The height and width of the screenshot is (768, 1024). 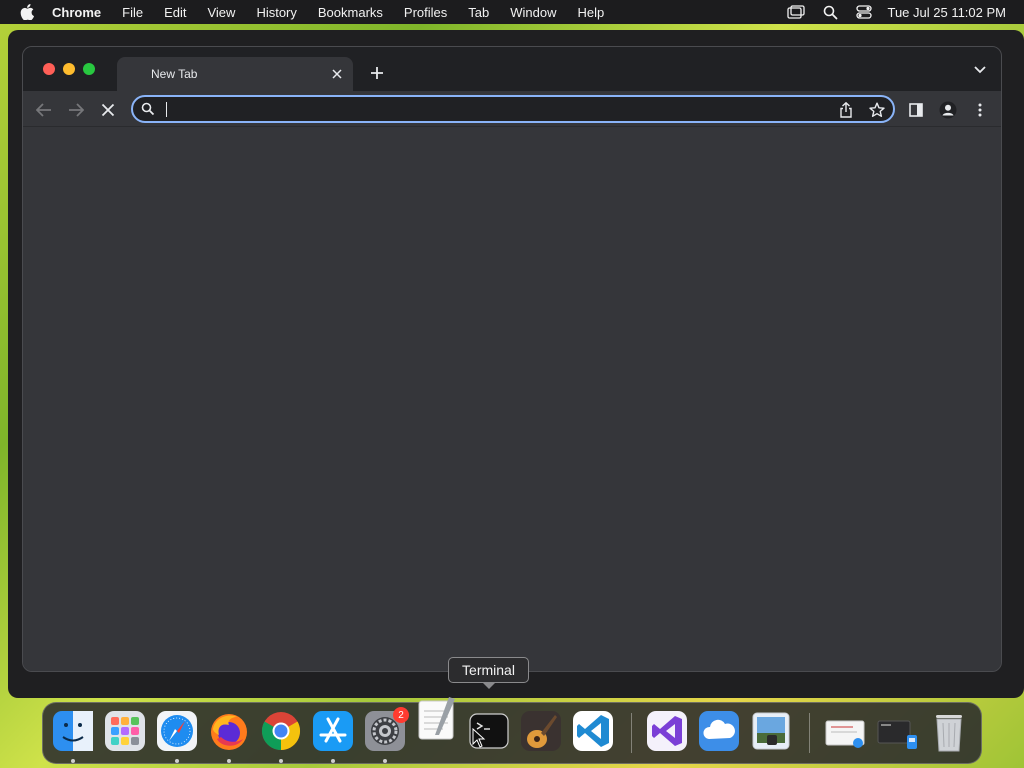 What do you see at coordinates (864, 12) in the screenshot?
I see `control-center-icon` at bounding box center [864, 12].